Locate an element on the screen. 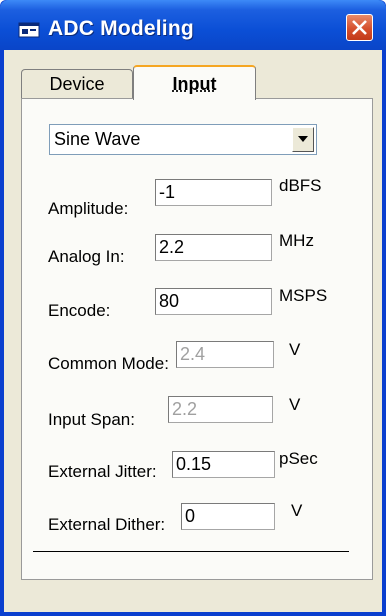  external-dither-value: 0 is located at coordinates (190, 516).